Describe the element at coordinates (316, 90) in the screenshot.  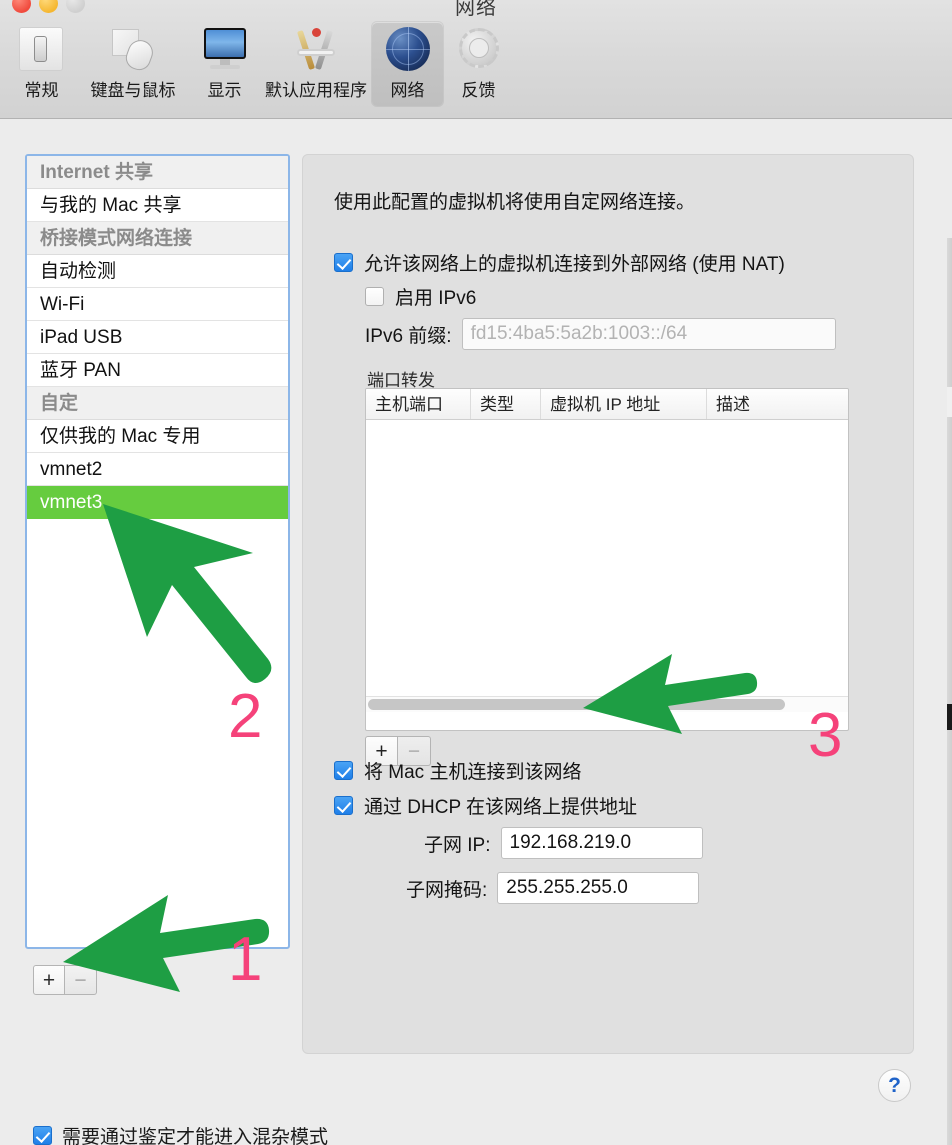
I see `toolbar-label-default-apps: 默认应用程序` at that location.